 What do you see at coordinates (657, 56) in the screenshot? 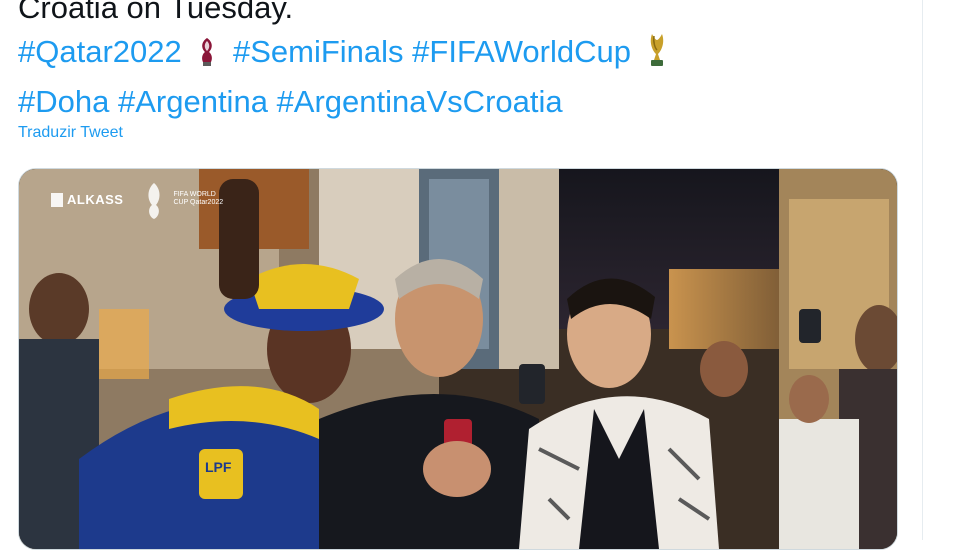
I see `trophy-icon` at bounding box center [657, 56].